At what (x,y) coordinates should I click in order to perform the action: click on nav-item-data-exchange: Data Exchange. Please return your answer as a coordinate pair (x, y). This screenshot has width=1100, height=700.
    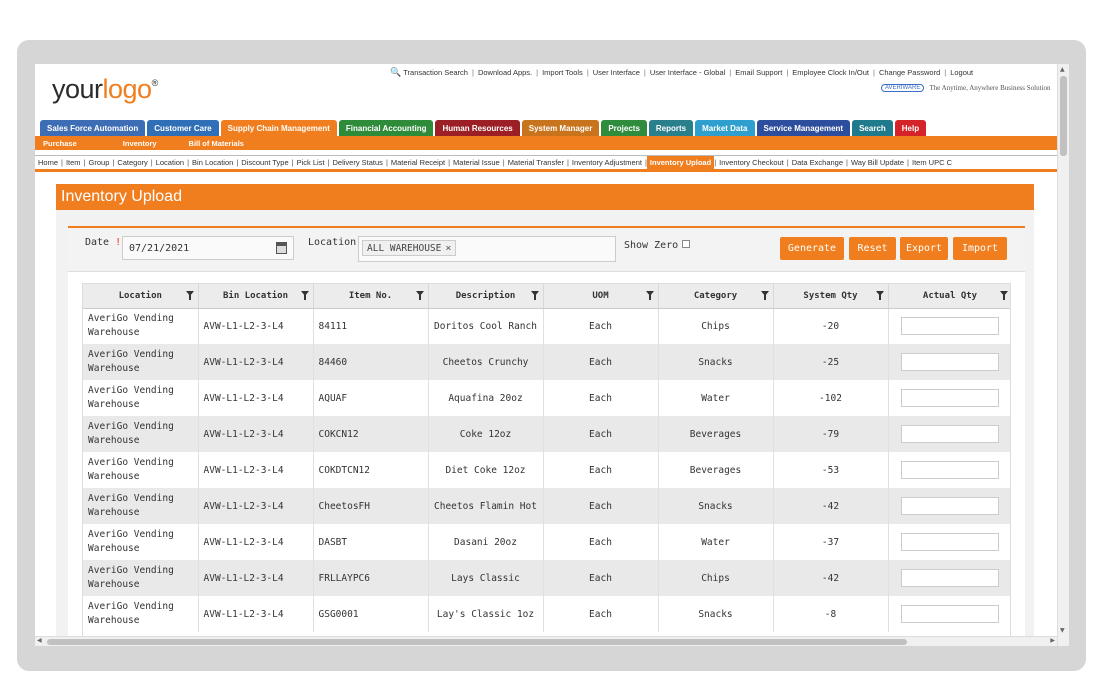
    Looking at the image, I should click on (817, 162).